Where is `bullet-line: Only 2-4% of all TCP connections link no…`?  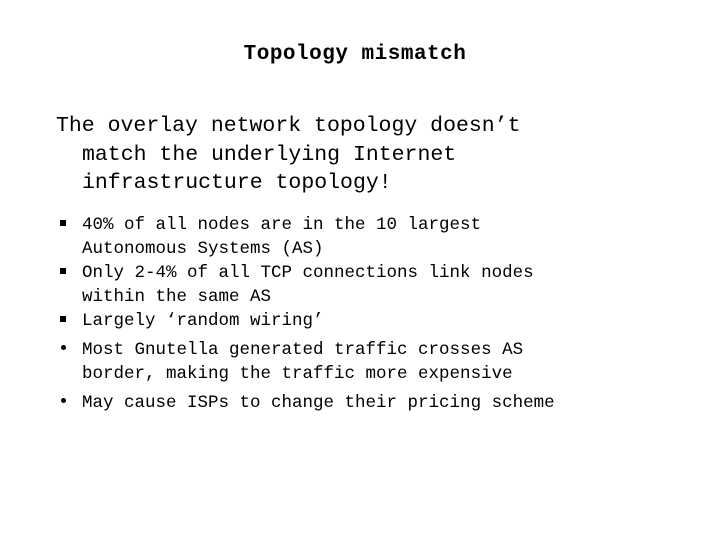 bullet-line: Only 2-4% of all TCP connections link no… is located at coordinates (308, 273).